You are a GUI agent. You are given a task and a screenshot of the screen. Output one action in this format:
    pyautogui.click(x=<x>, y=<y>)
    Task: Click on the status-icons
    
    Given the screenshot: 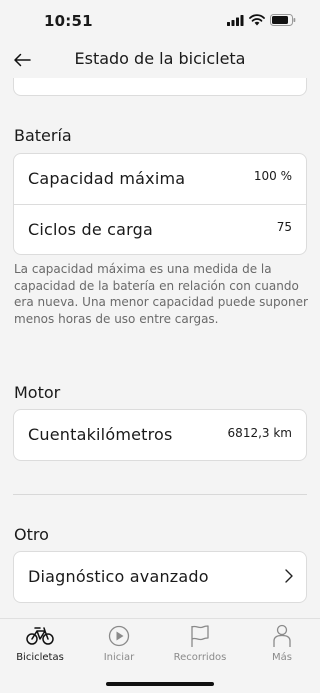 What is the action you would take?
    pyautogui.click(x=261, y=20)
    